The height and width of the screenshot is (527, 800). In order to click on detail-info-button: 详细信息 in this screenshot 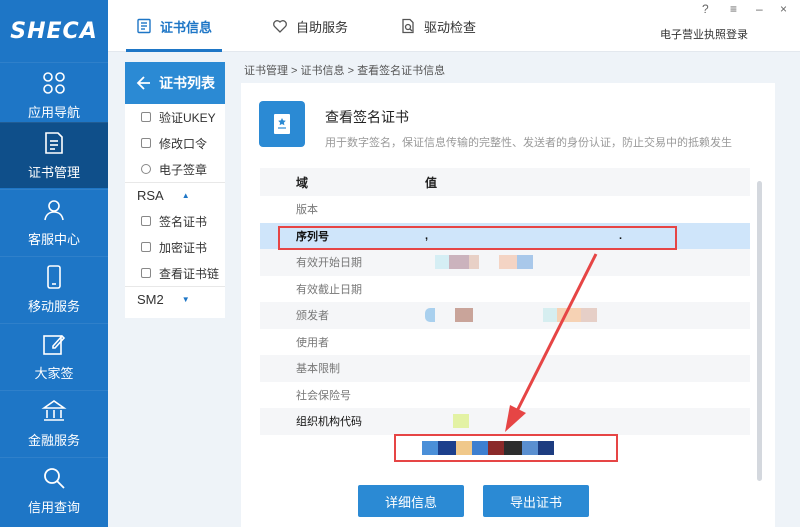, I will do `click(411, 501)`.